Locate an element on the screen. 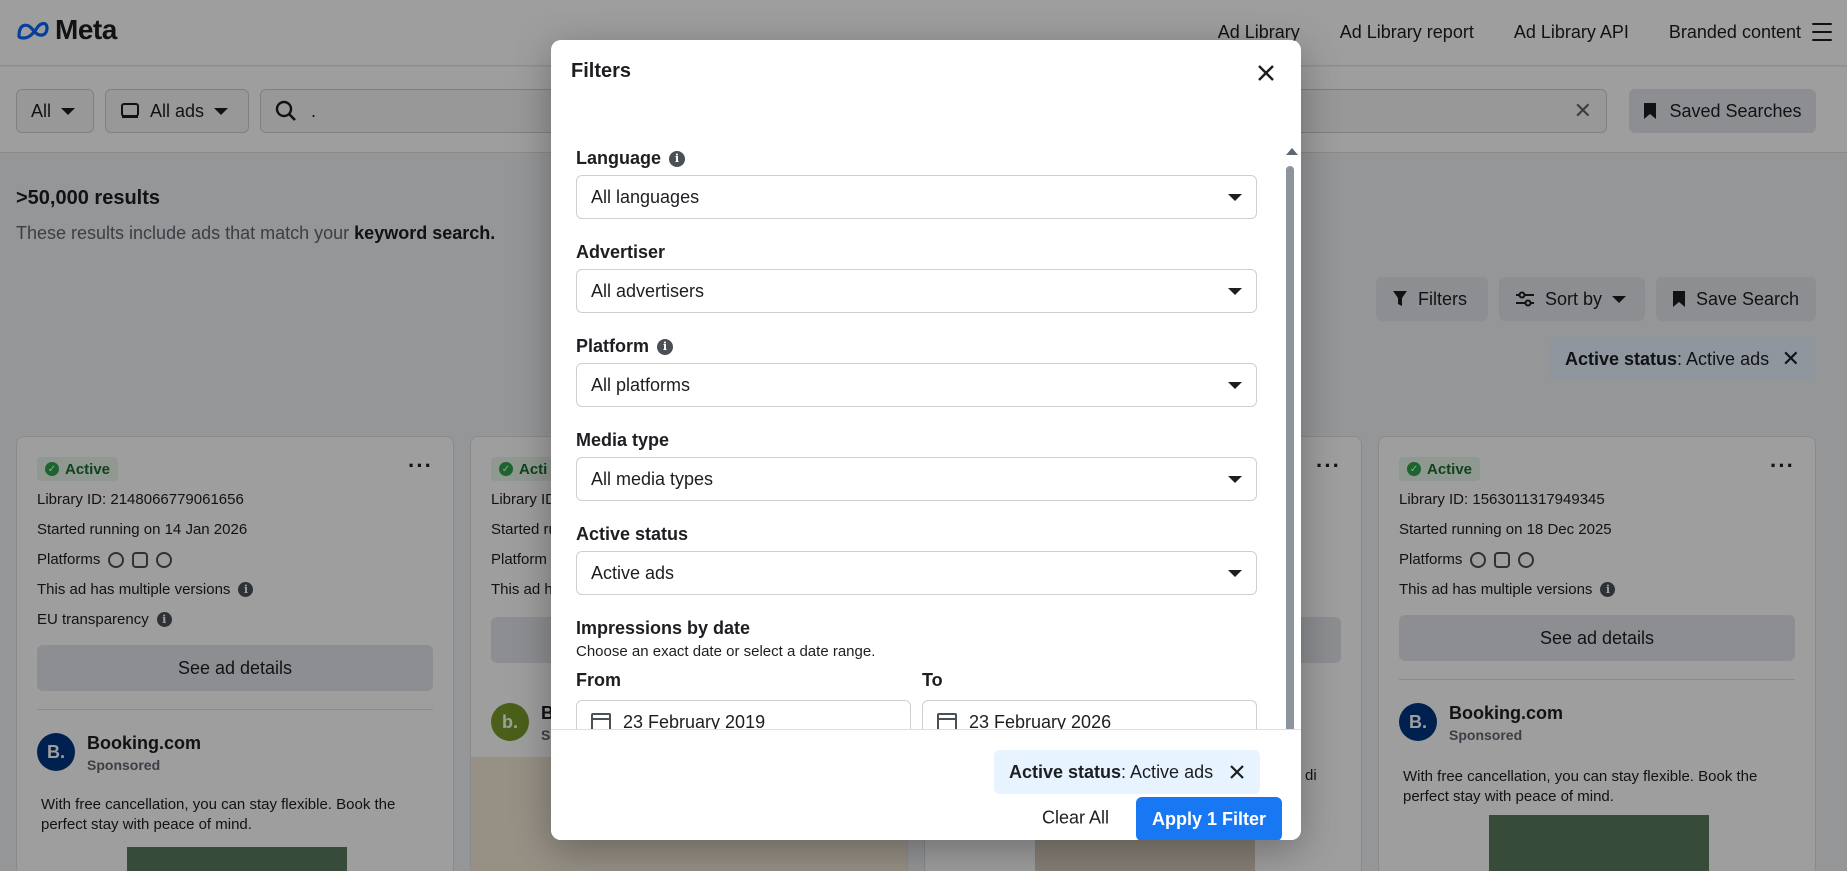 This screenshot has width=1847, height=871. platform-label: Platform i is located at coordinates (625, 346).